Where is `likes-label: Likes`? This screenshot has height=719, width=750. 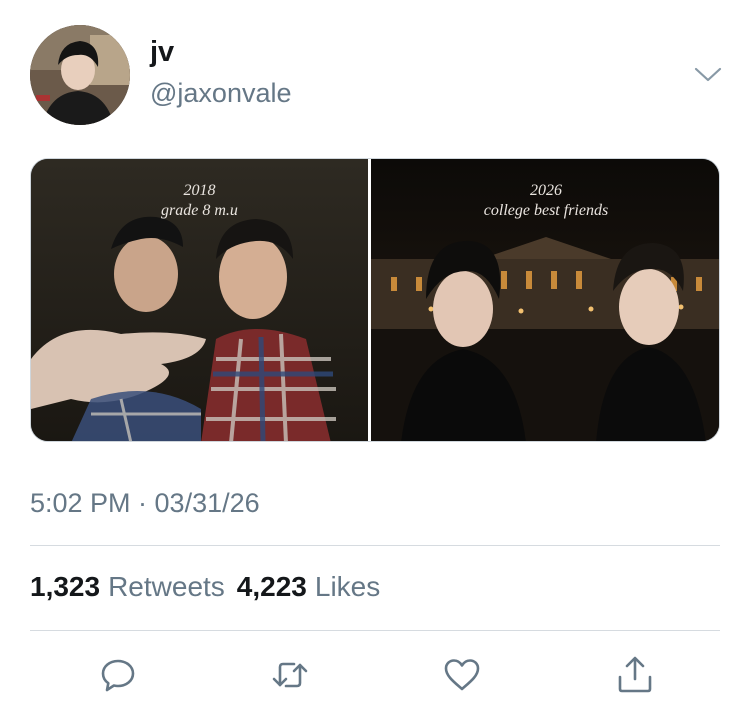
likes-label: Likes is located at coordinates (347, 586).